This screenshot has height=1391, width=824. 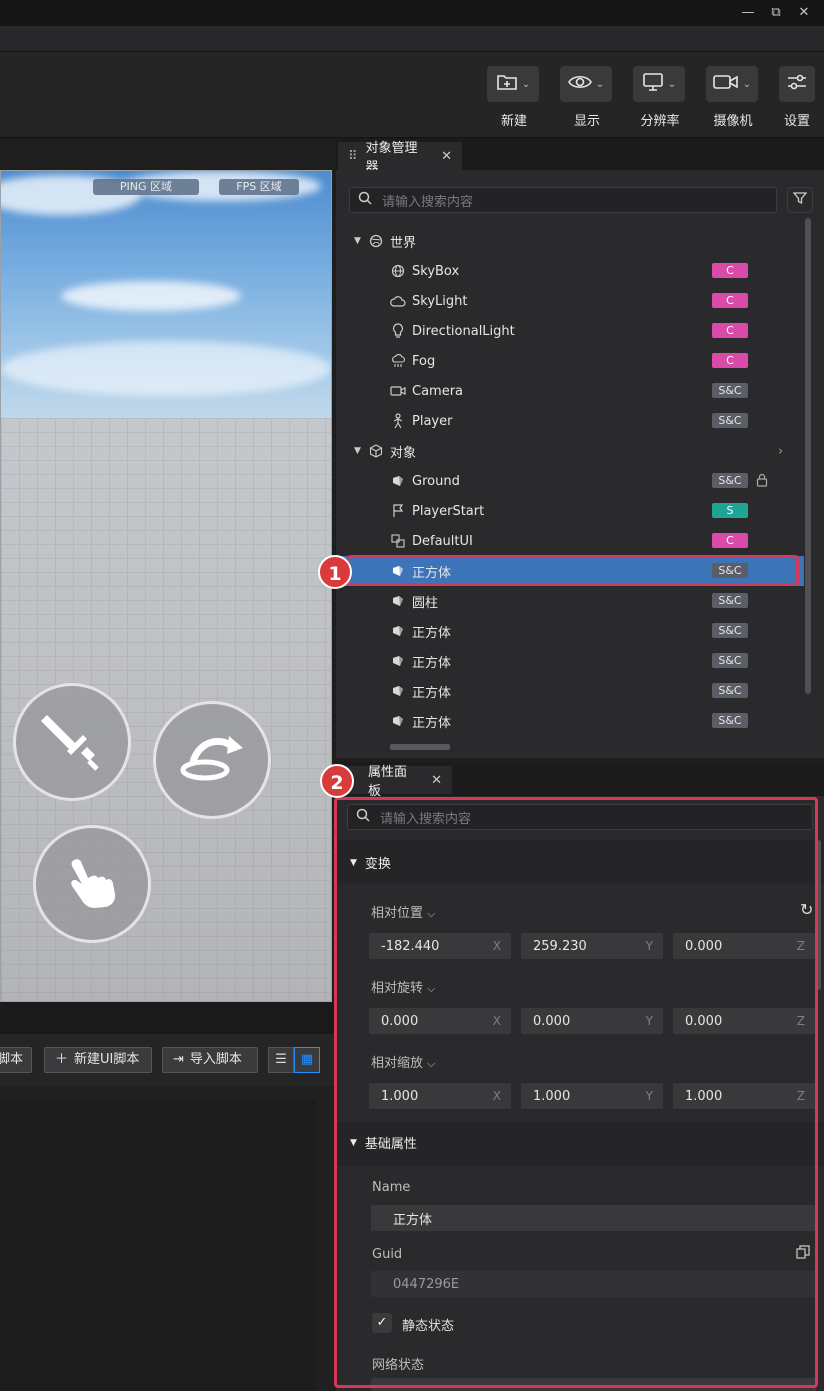 I want to click on script-area, so click(x=167, y=1238).